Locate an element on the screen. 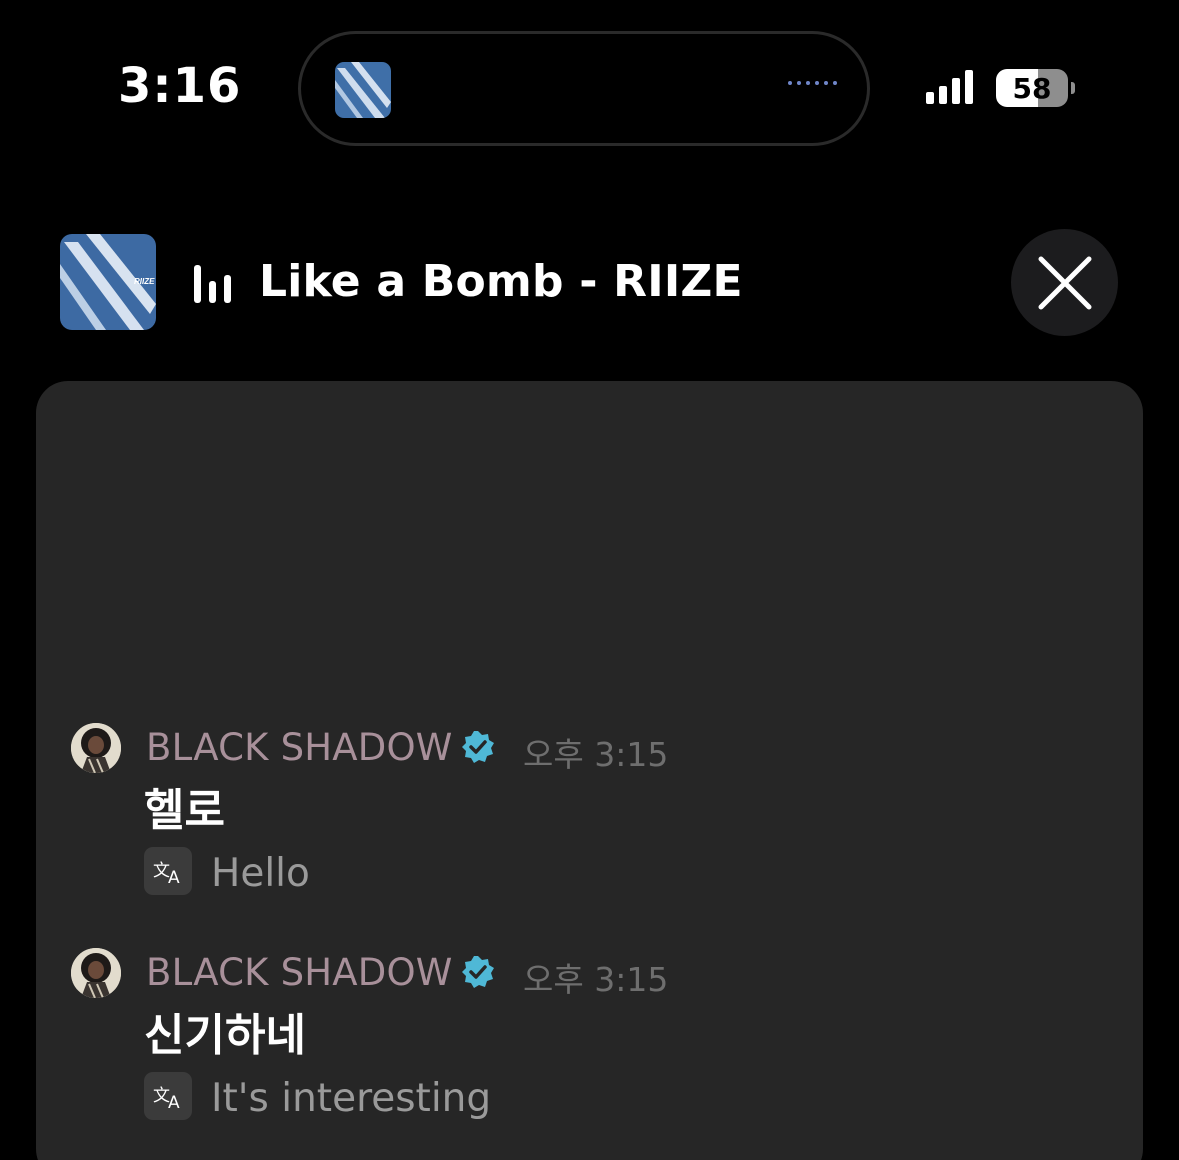 The width and height of the screenshot is (1179, 1160). close-icon is located at coordinates (1064, 282).